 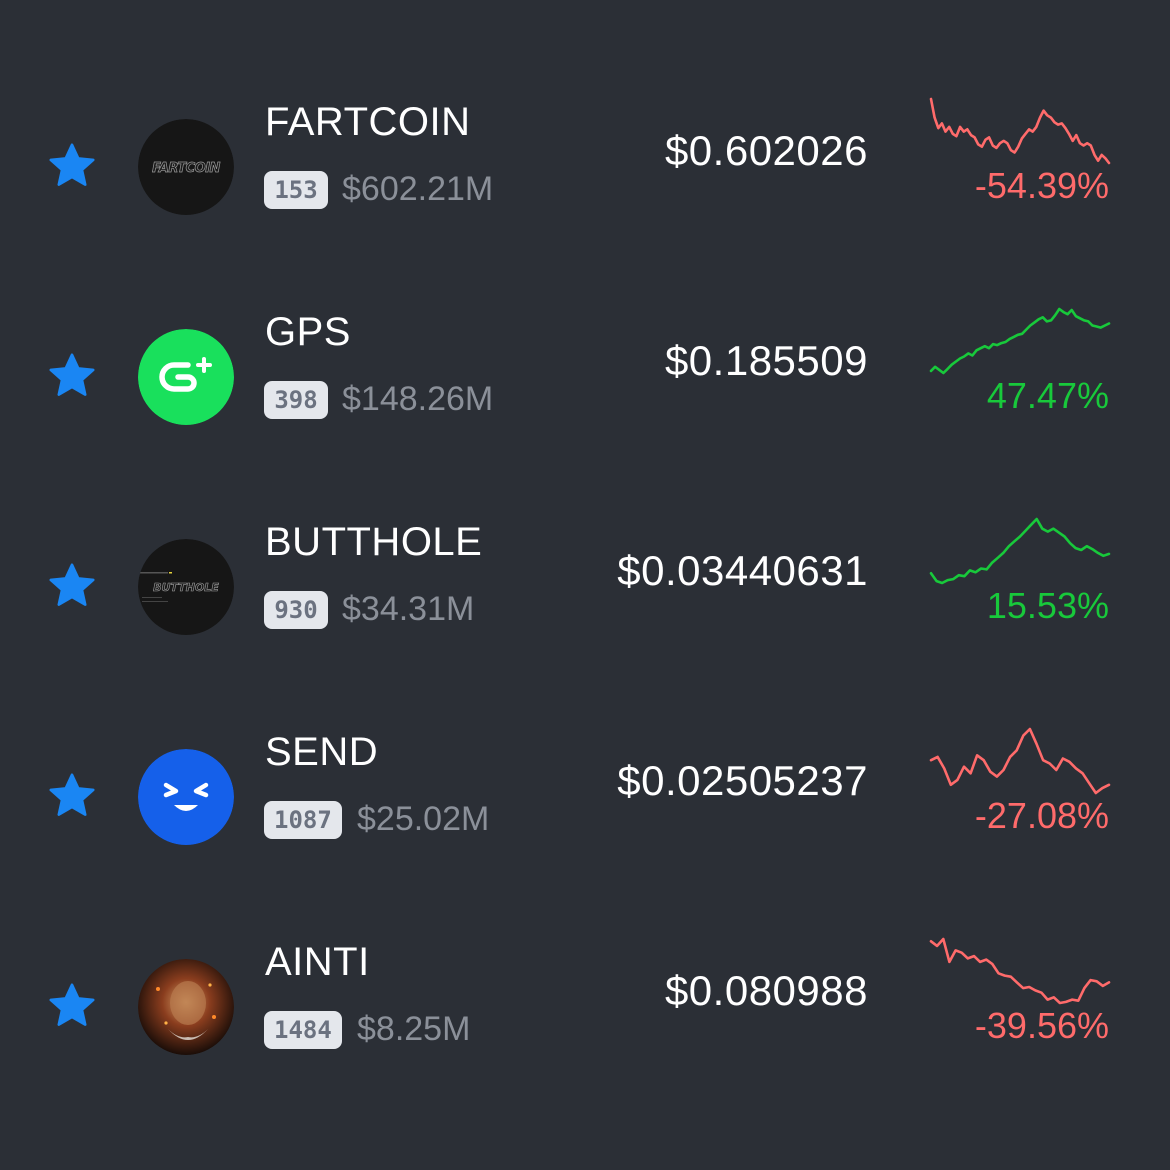 I want to click on token-name: SEND, so click(x=322, y=752).